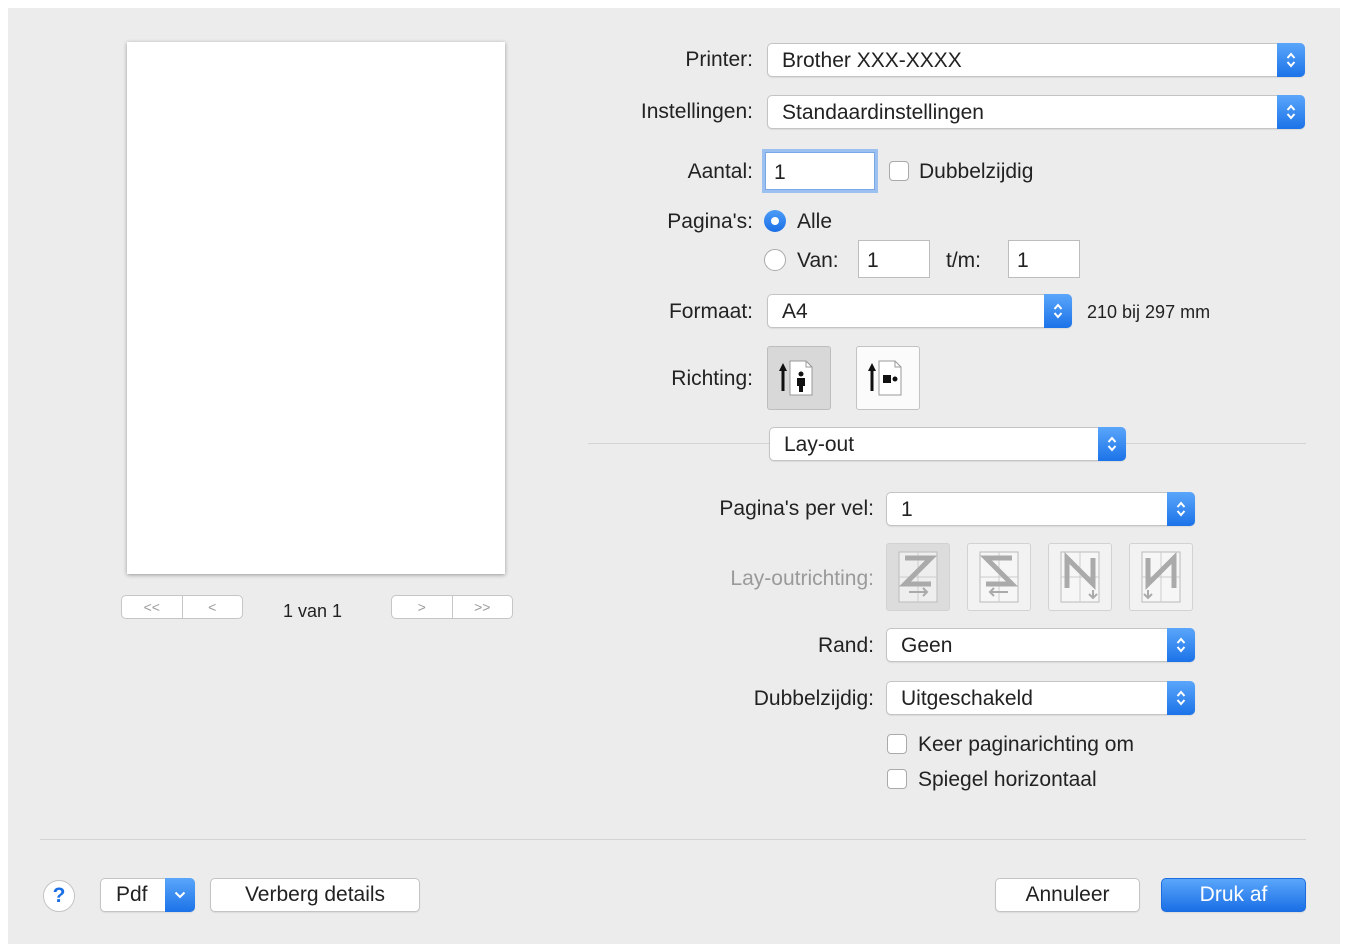 Image resolution: width=1346 pixels, height=947 pixels. I want to click on chevron-left-icon: <, so click(212, 607).